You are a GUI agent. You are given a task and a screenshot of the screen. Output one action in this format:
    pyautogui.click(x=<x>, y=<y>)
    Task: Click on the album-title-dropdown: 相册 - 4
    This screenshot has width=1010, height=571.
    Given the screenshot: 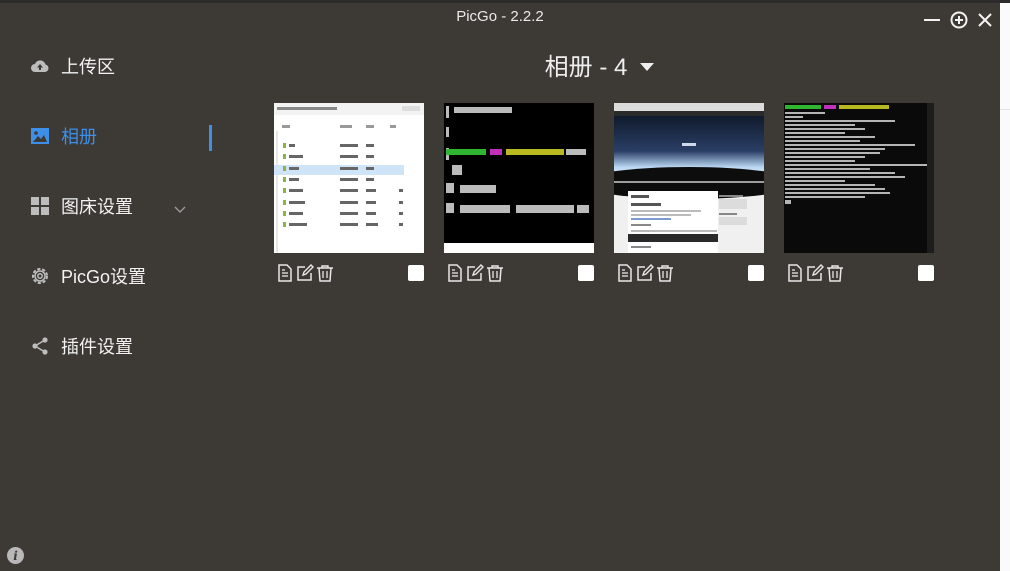 What is the action you would take?
    pyautogui.click(x=500, y=64)
    